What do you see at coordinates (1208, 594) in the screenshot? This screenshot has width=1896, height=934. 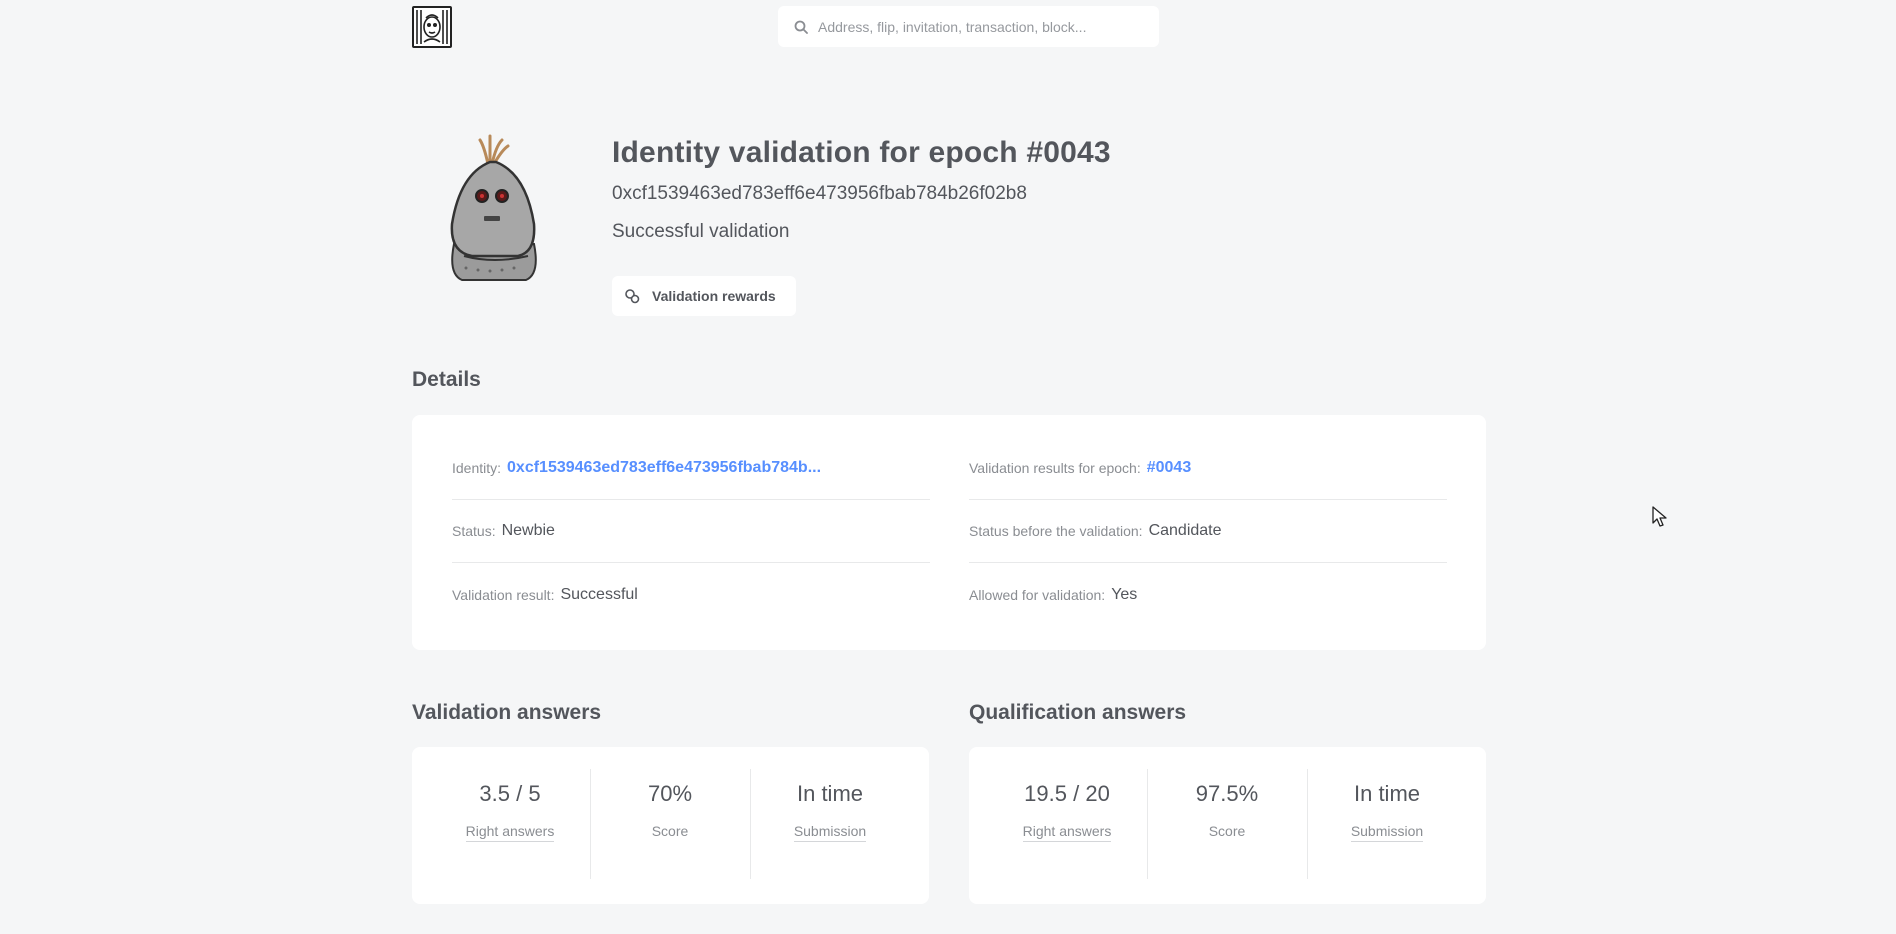 I see `detail-row-allowed: Allowed for validation: Yes` at bounding box center [1208, 594].